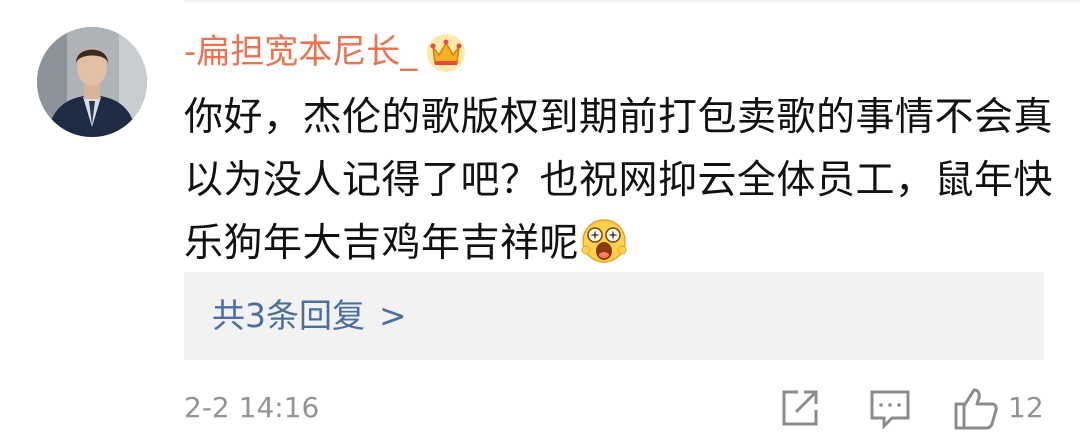 Image resolution: width=1080 pixels, height=444 pixels. I want to click on surprised-face-emoji-icon, so click(604, 241).